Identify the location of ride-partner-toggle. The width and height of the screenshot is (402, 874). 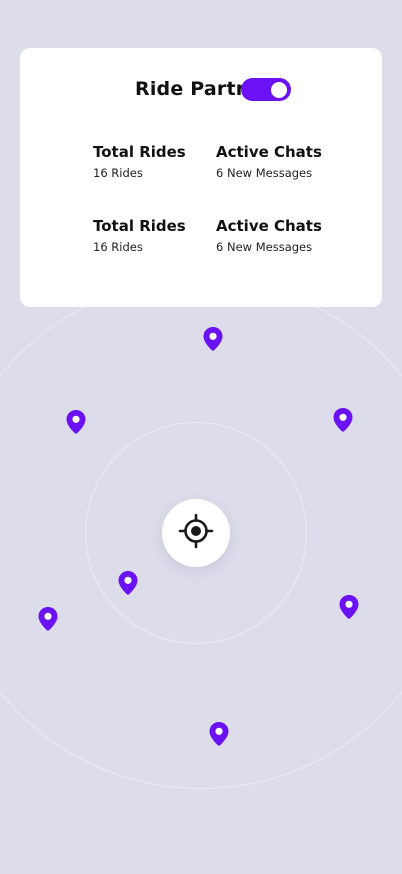
(266, 89).